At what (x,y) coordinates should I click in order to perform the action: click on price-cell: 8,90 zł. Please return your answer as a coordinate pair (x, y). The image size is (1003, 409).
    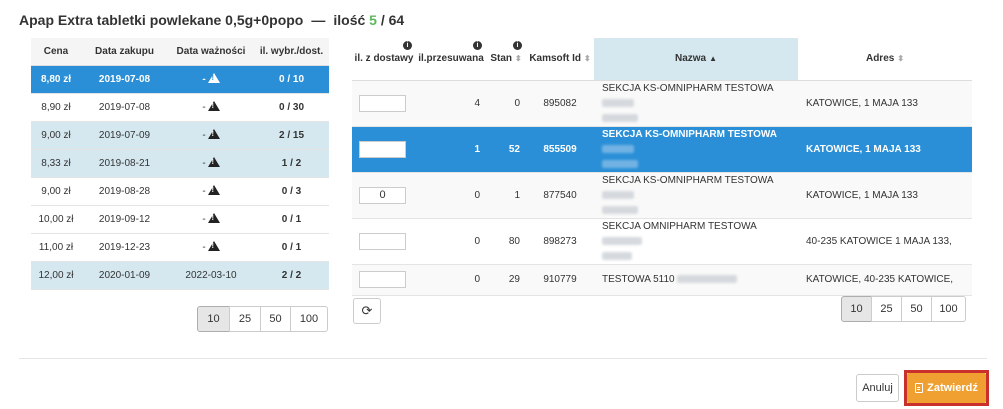
    Looking at the image, I should click on (56, 107).